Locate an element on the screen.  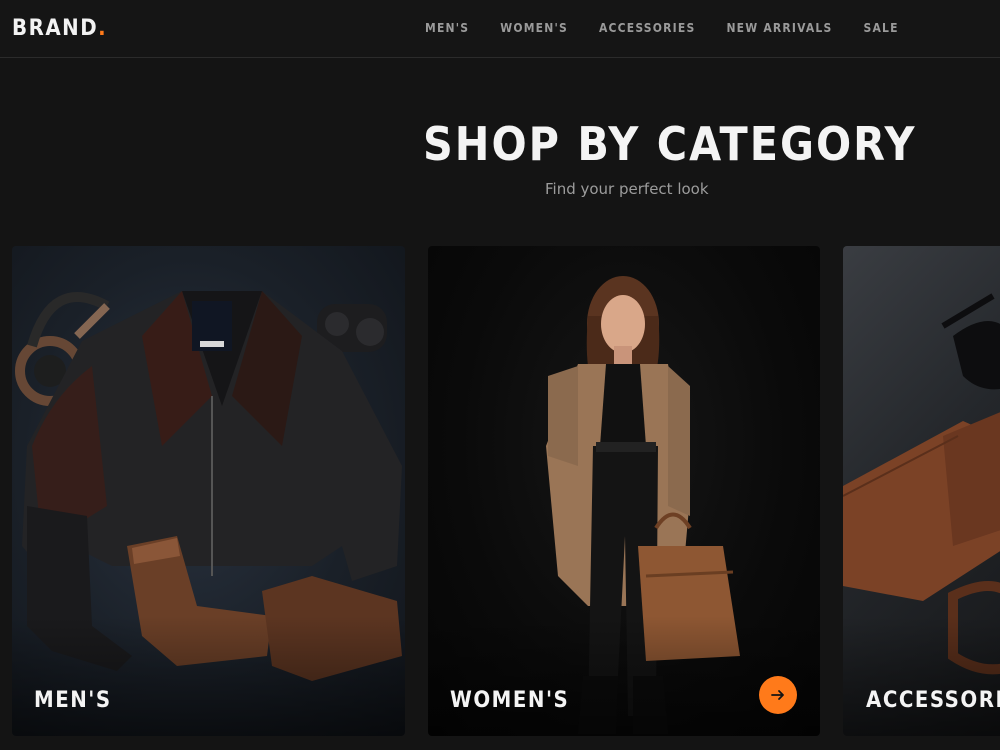
nav-link-sale: SALE is located at coordinates (880, 29).